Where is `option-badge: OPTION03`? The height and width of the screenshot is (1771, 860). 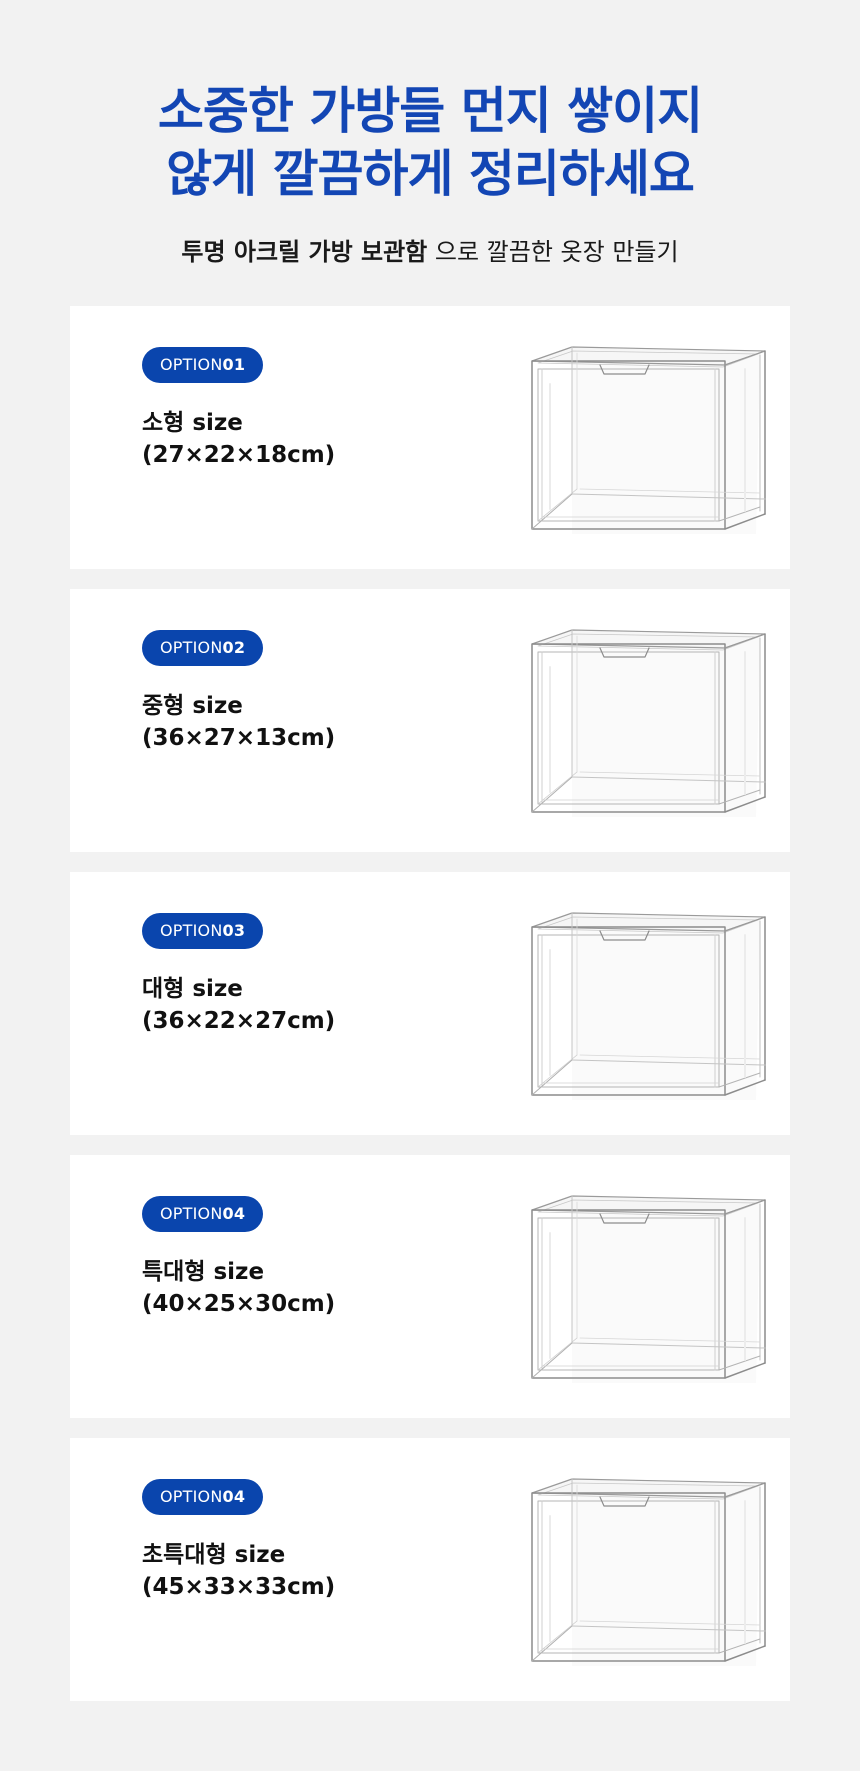
option-badge: OPTION03 is located at coordinates (203, 931).